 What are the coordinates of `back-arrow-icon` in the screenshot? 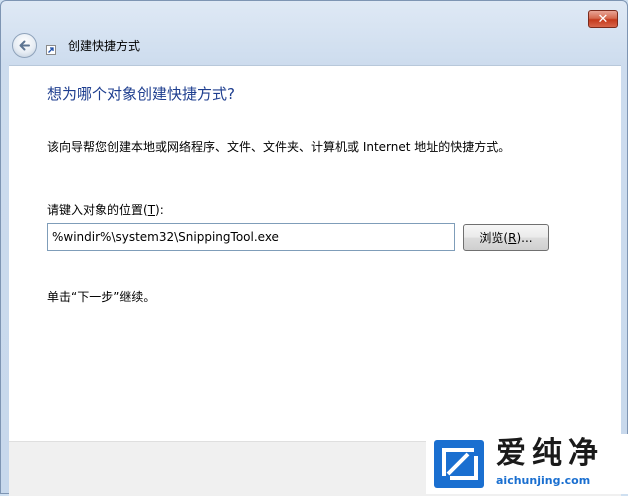 It's located at (24, 45).